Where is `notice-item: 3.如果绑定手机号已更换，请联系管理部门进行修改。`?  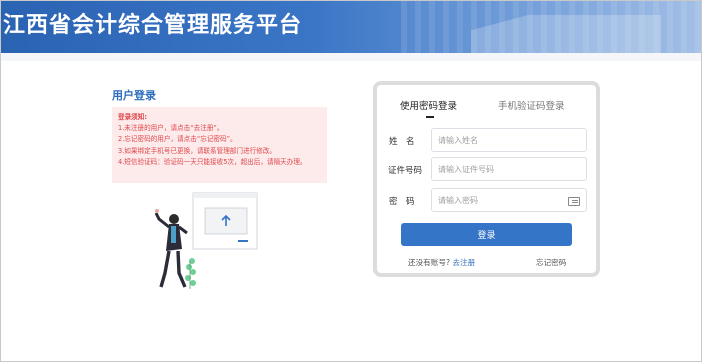
notice-item: 3.如果绑定手机号已更换，请联系管理部门进行修改。 is located at coordinates (197, 150).